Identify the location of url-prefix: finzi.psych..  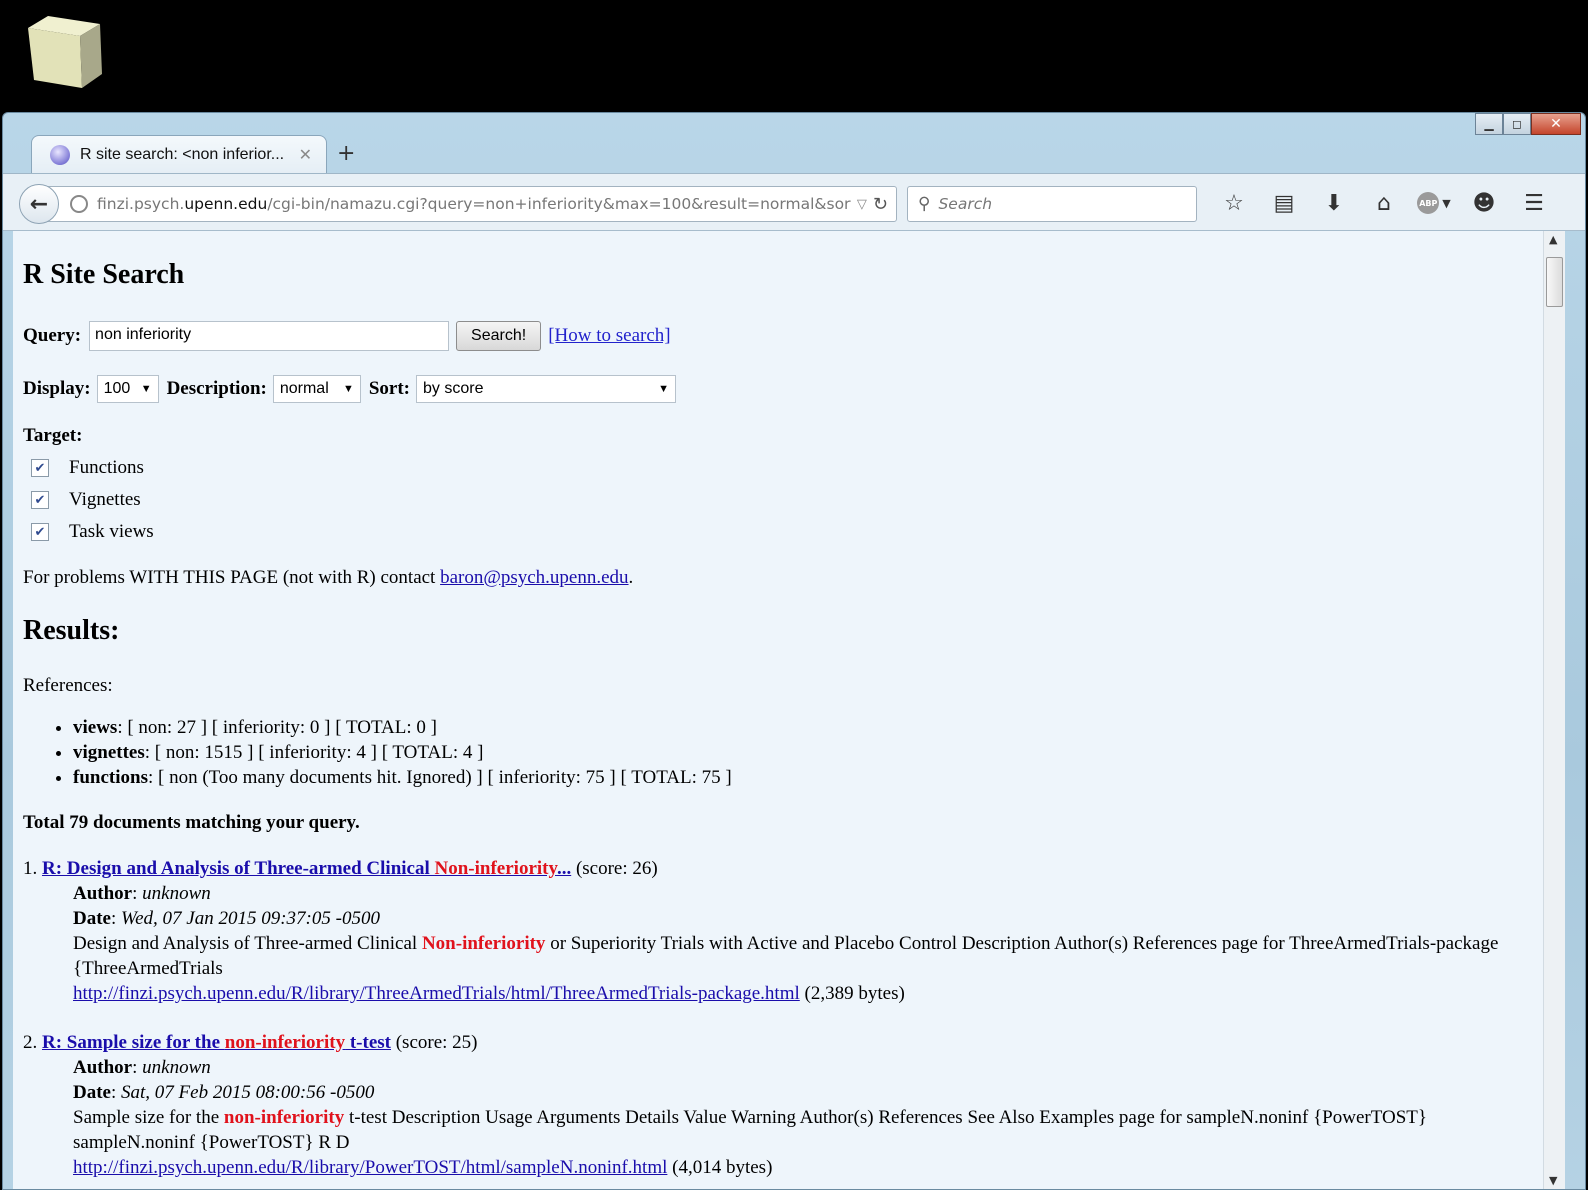
(141, 204).